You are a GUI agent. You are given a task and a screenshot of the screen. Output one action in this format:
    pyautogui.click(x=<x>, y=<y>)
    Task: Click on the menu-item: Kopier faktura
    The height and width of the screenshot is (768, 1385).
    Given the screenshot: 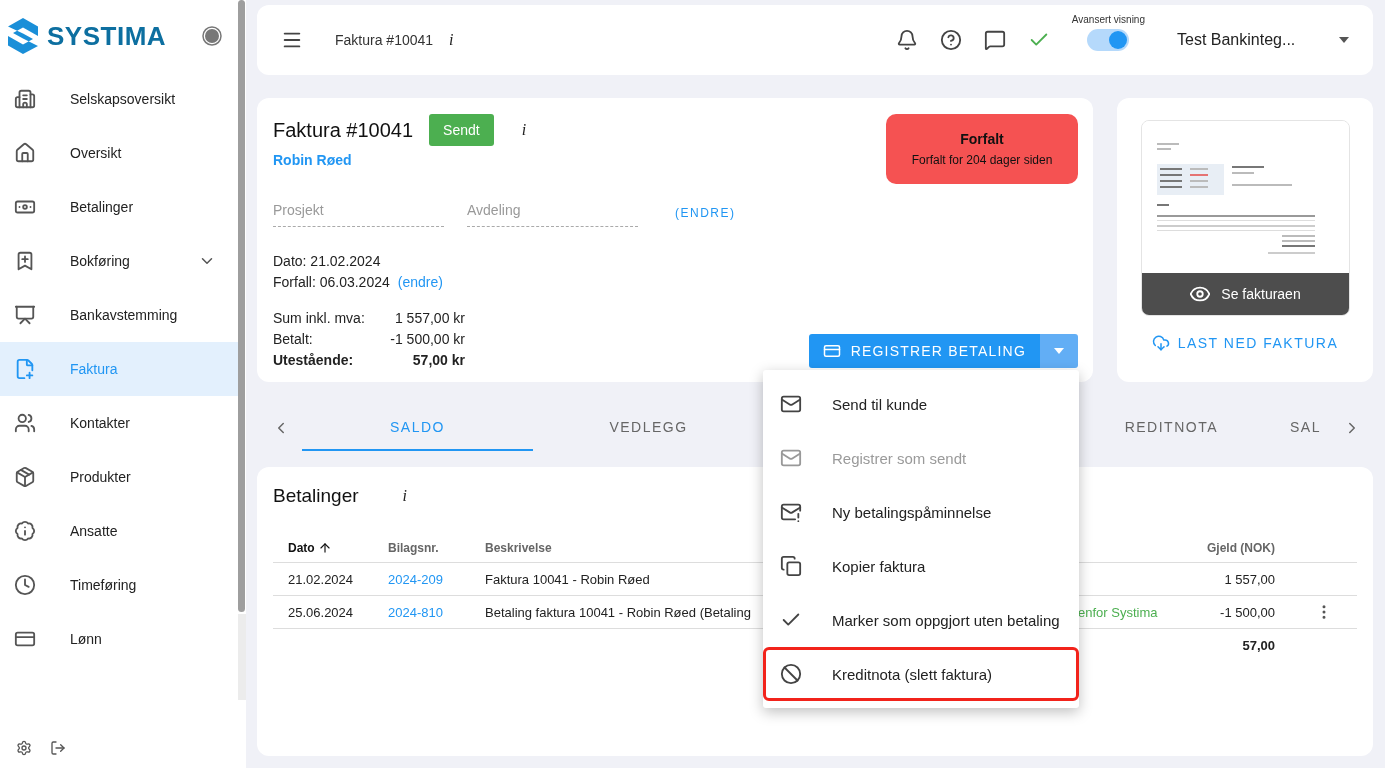 What is the action you would take?
    pyautogui.click(x=921, y=566)
    